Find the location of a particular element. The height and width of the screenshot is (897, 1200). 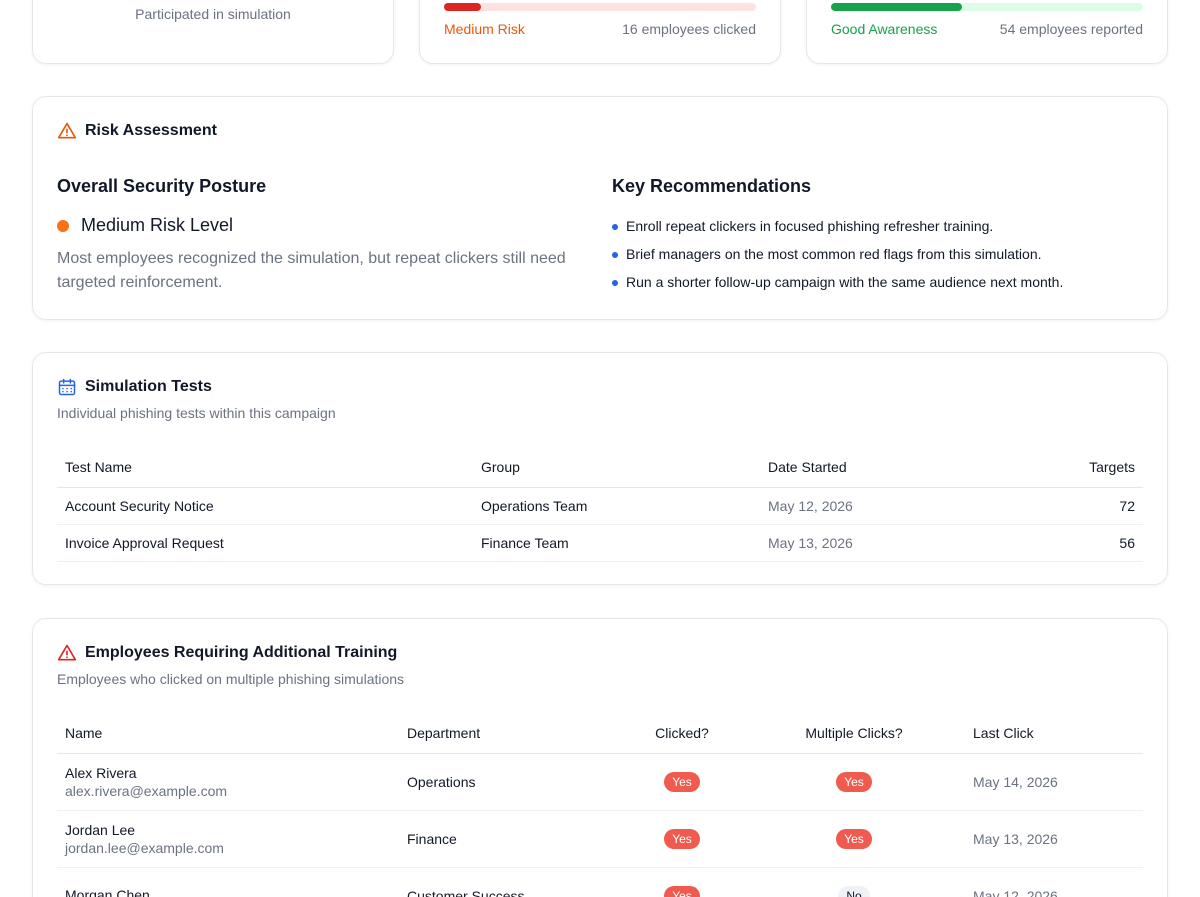

recommendations-heading: Key Recommendations is located at coordinates (712, 186).